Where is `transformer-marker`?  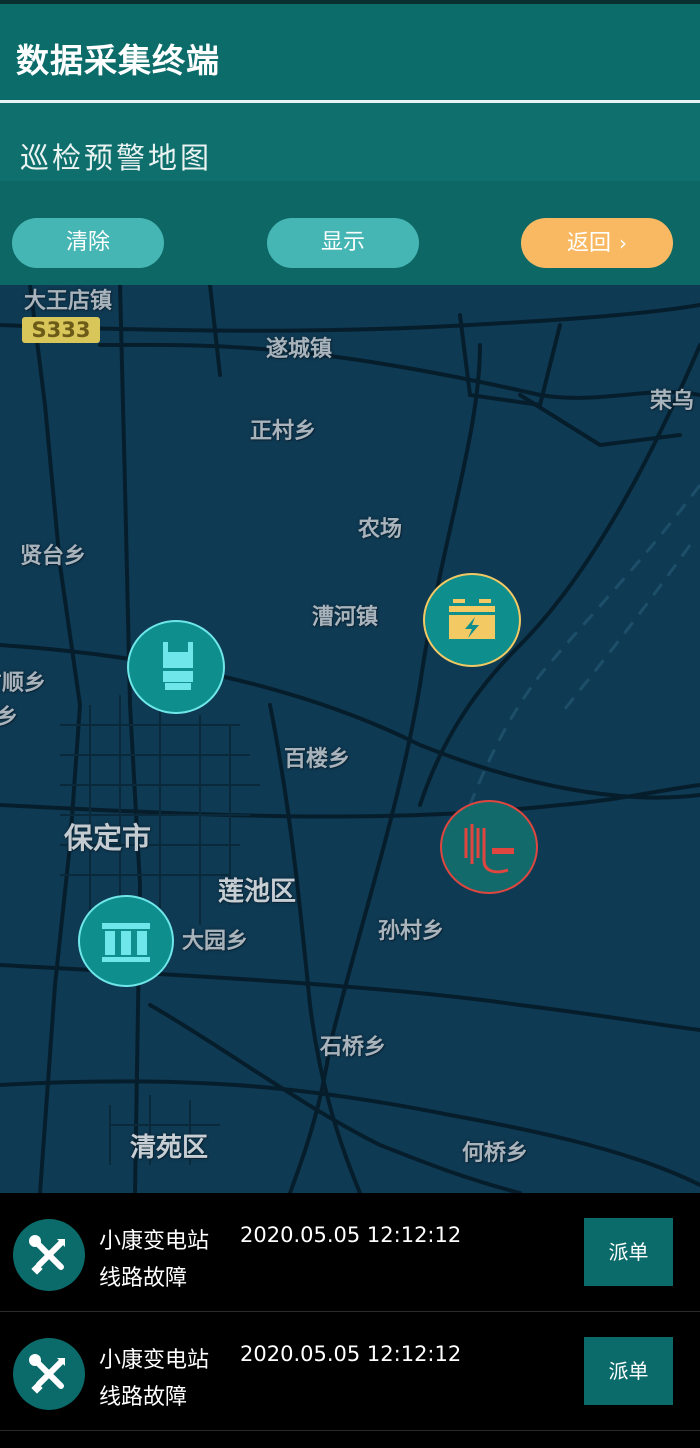
transformer-marker is located at coordinates (176, 667).